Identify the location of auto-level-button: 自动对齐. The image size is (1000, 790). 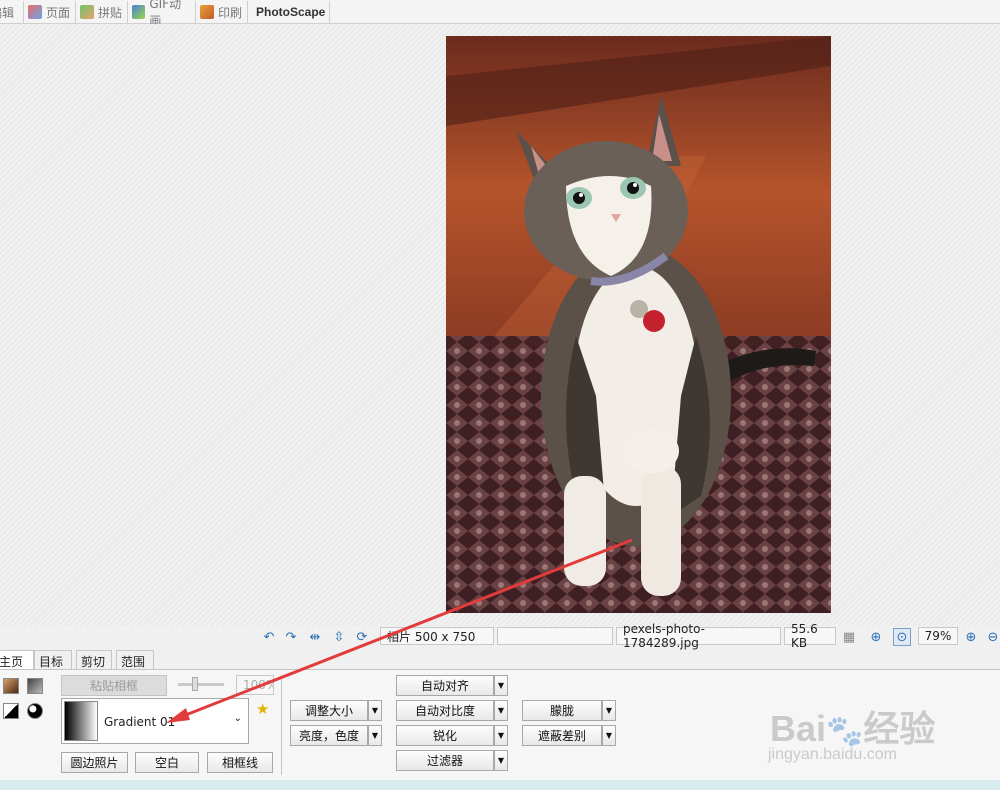
(445, 685).